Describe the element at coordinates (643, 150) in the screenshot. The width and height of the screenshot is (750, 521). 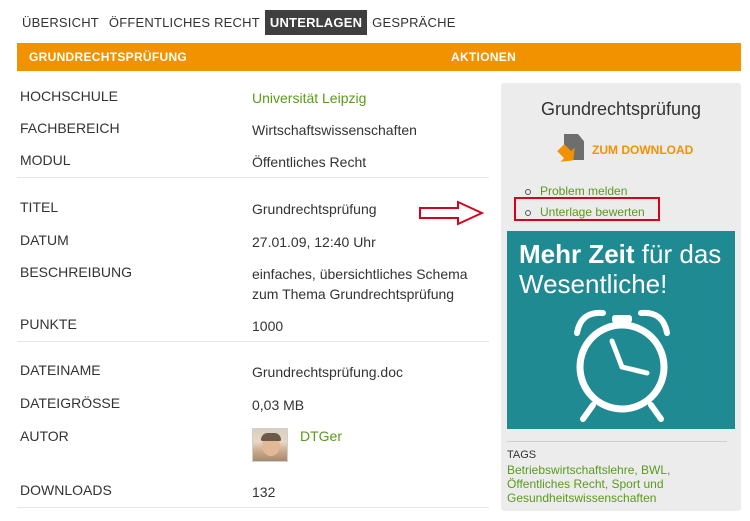
I see `download-label: ZUM DOWNLOAD` at that location.